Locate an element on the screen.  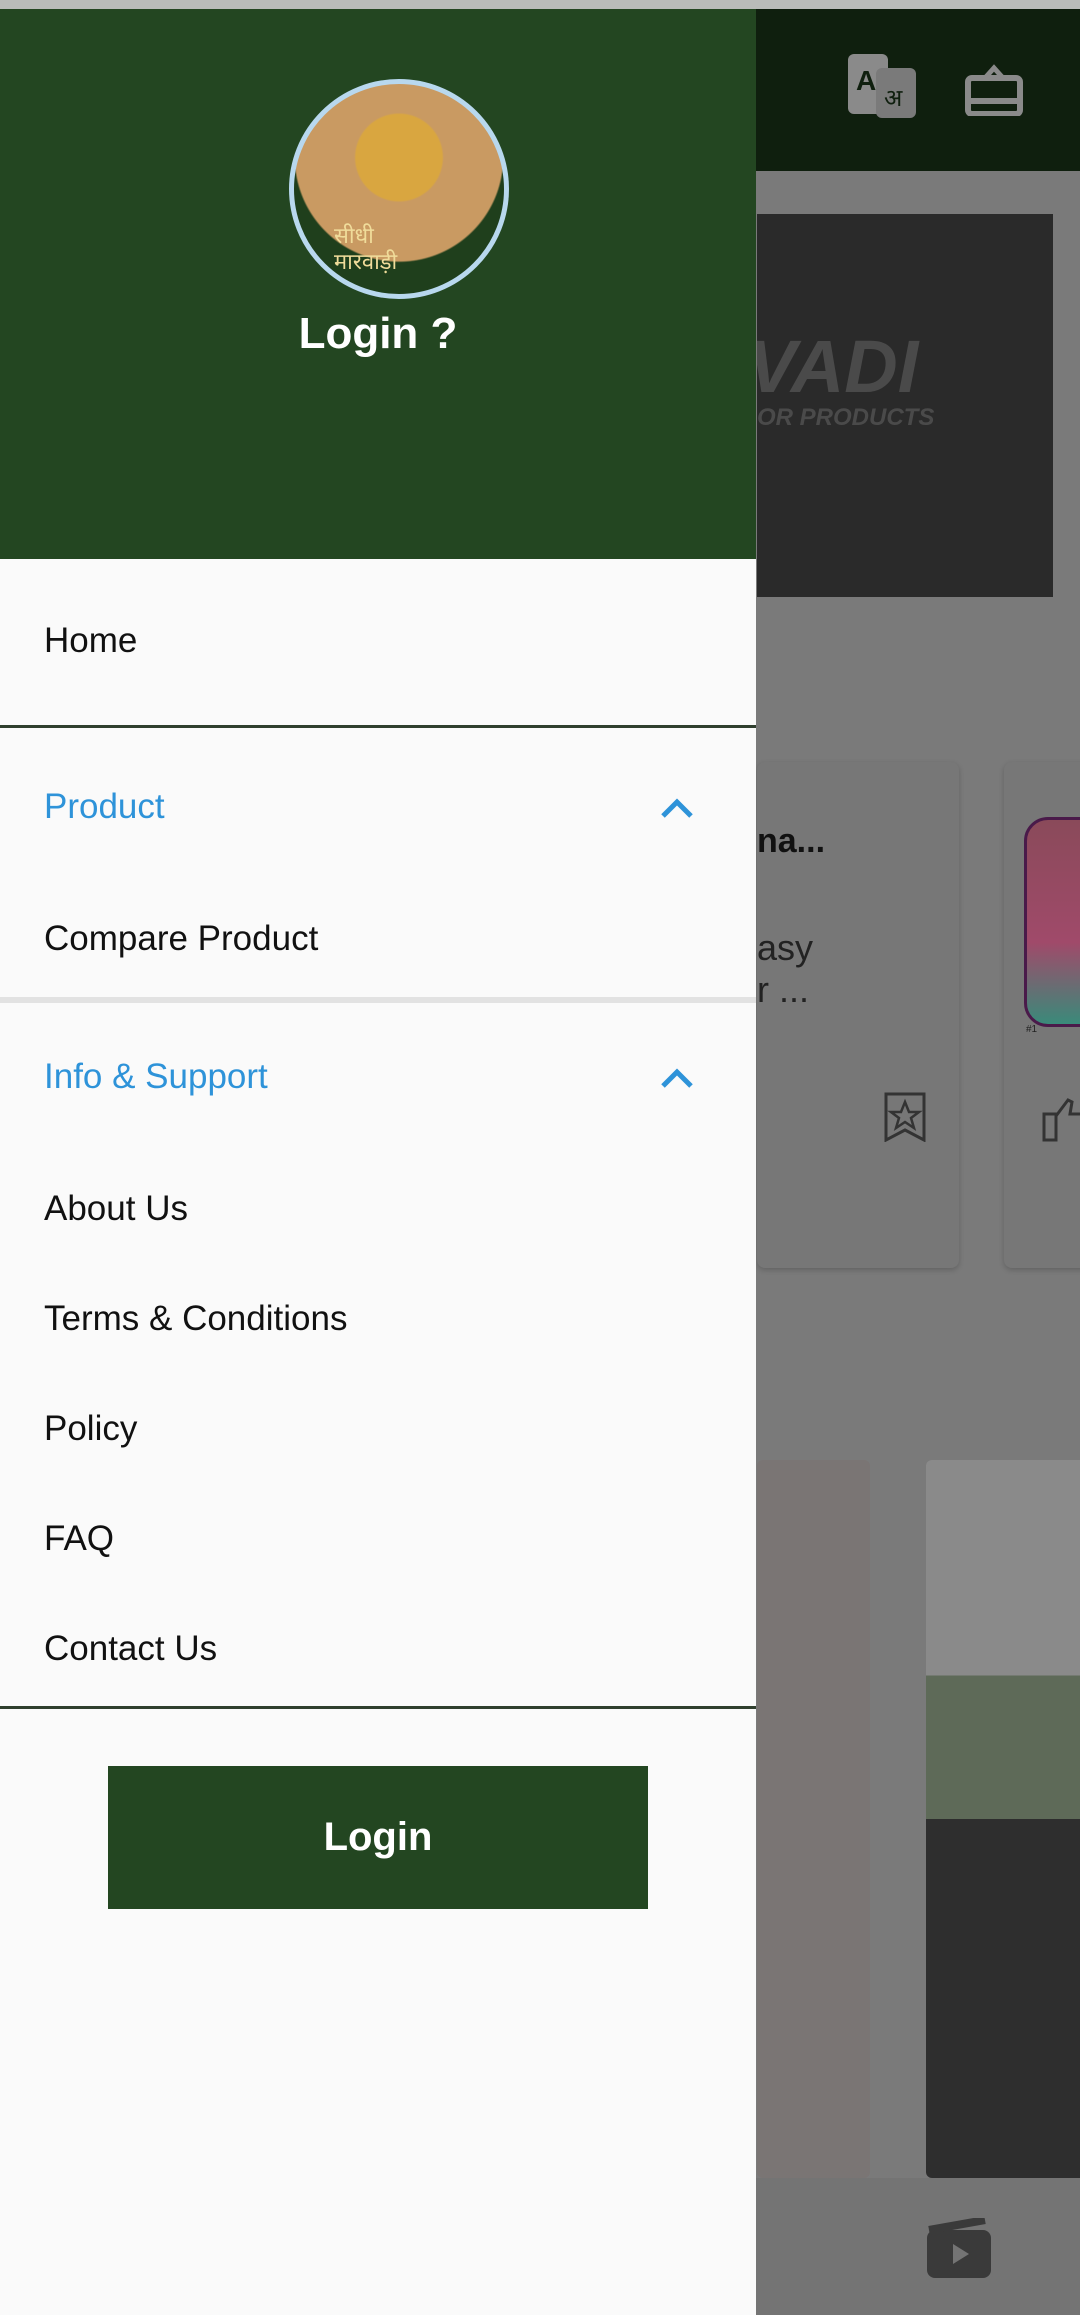
svg-text: A is located at coordinates (866, 80).